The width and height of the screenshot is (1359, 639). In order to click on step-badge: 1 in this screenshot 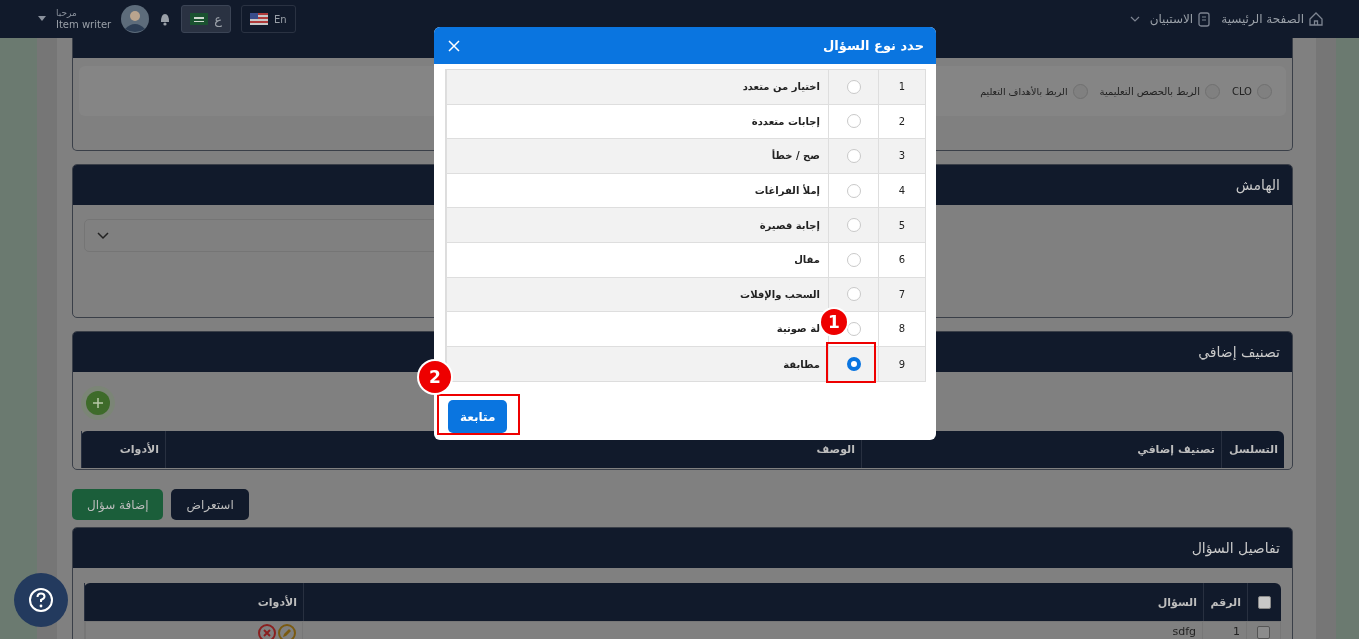, I will do `click(834, 322)`.